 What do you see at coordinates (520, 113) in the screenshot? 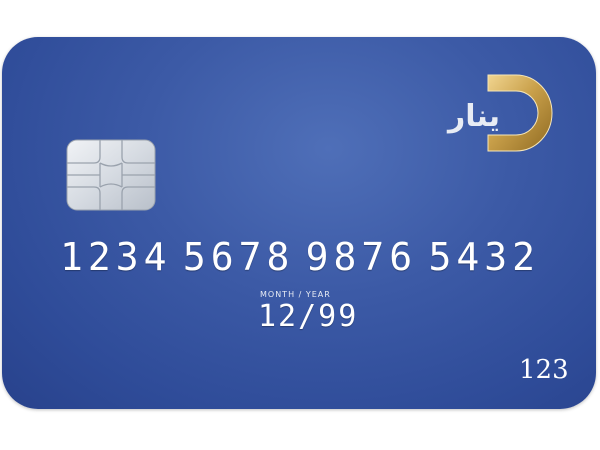
I see `dinar-d-logo-icon` at bounding box center [520, 113].